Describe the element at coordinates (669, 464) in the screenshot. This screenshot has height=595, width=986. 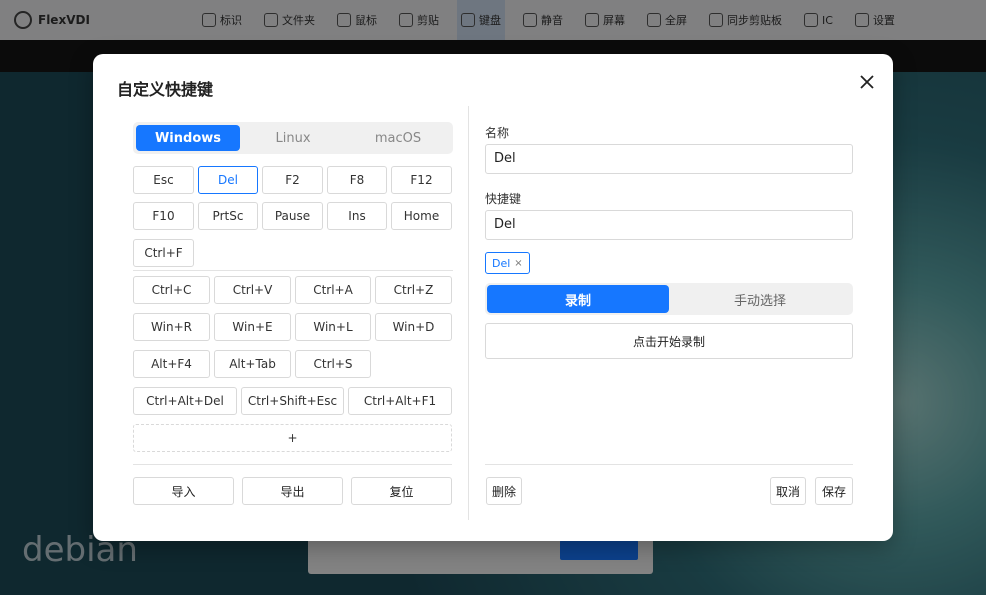
I see `form-footer-divider` at that location.